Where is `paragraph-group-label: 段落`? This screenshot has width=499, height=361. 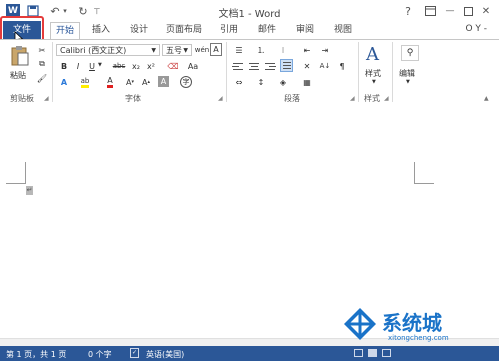 paragraph-group-label: 段落 is located at coordinates (292, 98).